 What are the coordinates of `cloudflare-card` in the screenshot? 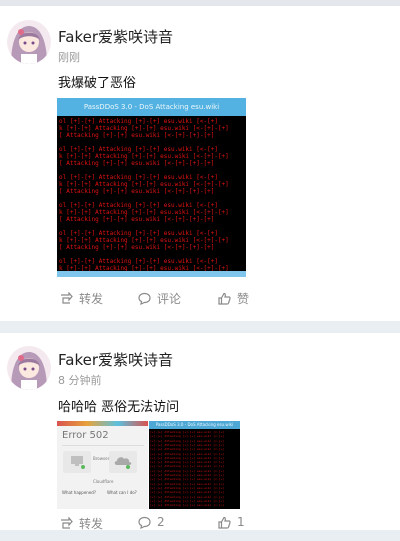 It's located at (123, 462).